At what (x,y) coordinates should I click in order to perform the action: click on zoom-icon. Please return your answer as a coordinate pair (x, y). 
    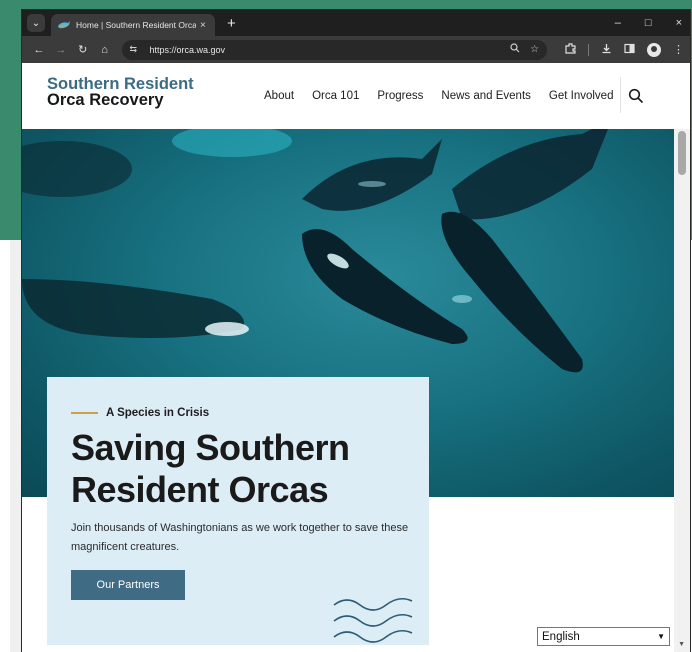
    Looking at the image, I should click on (515, 49).